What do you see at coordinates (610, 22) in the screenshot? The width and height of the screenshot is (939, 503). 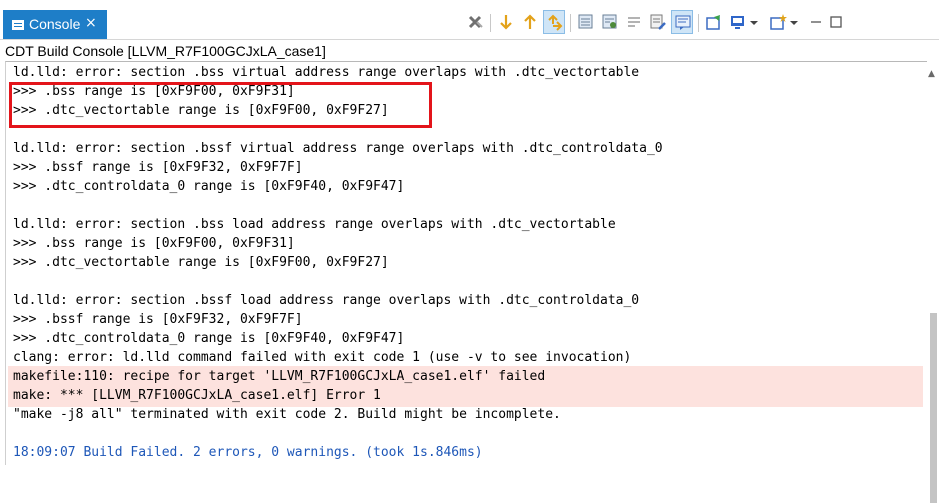 I see `open-build-log-icon` at bounding box center [610, 22].